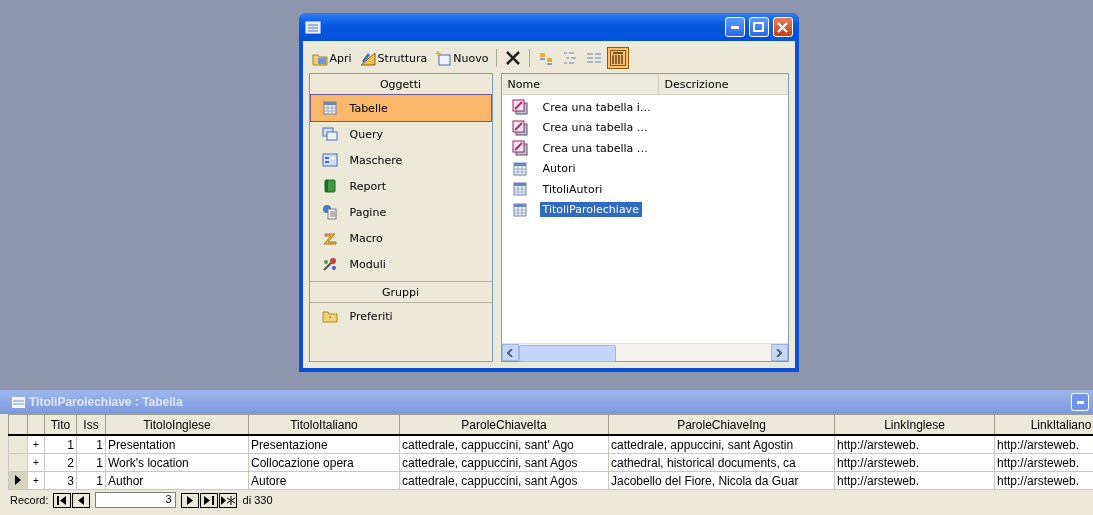  What do you see at coordinates (721, 424) in the screenshot?
I see `column-header: ParoleChiaveIng` at bounding box center [721, 424].